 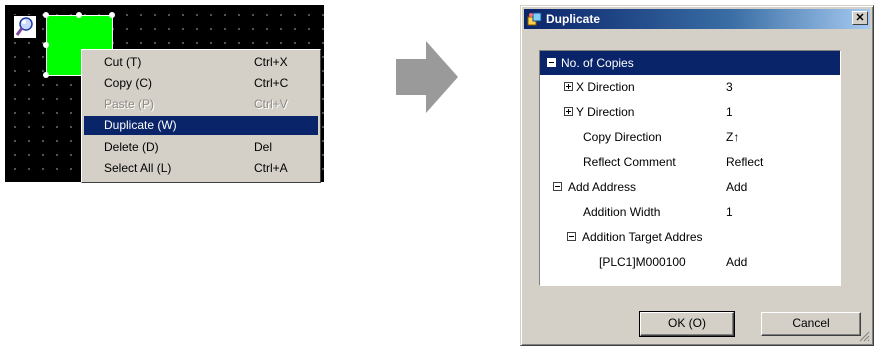 What do you see at coordinates (690, 63) in the screenshot?
I see `group-header-no-of-copies: No. of Copies` at bounding box center [690, 63].